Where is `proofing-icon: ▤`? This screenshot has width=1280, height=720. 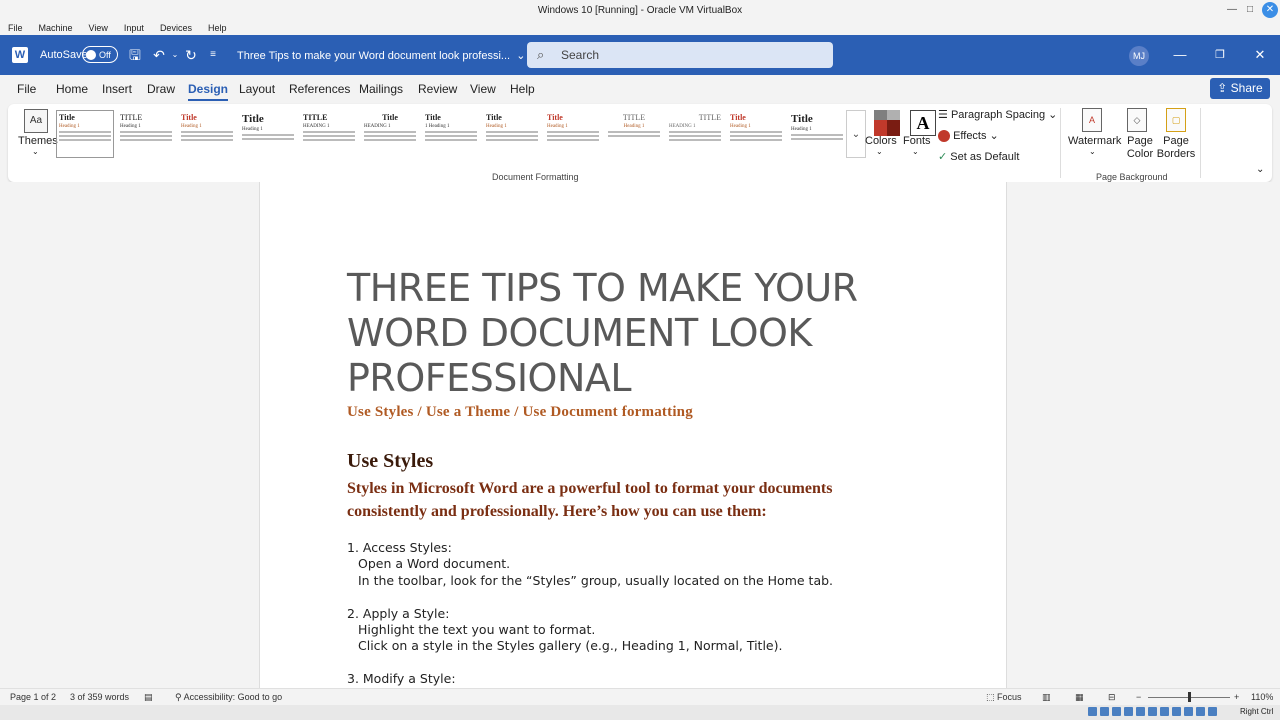
proofing-icon: ▤ is located at coordinates (148, 697).